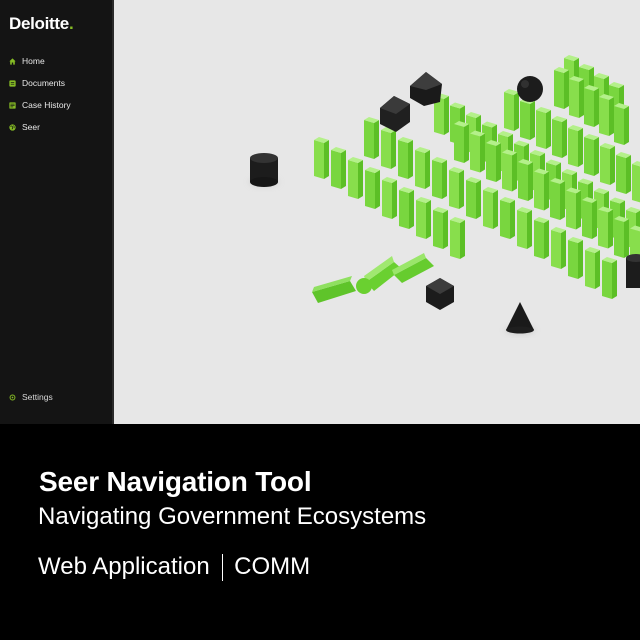 Image resolution: width=640 pixels, height=640 pixels. What do you see at coordinates (39, 23) in the screenshot?
I see `logo-text: Deloitte` at bounding box center [39, 23].